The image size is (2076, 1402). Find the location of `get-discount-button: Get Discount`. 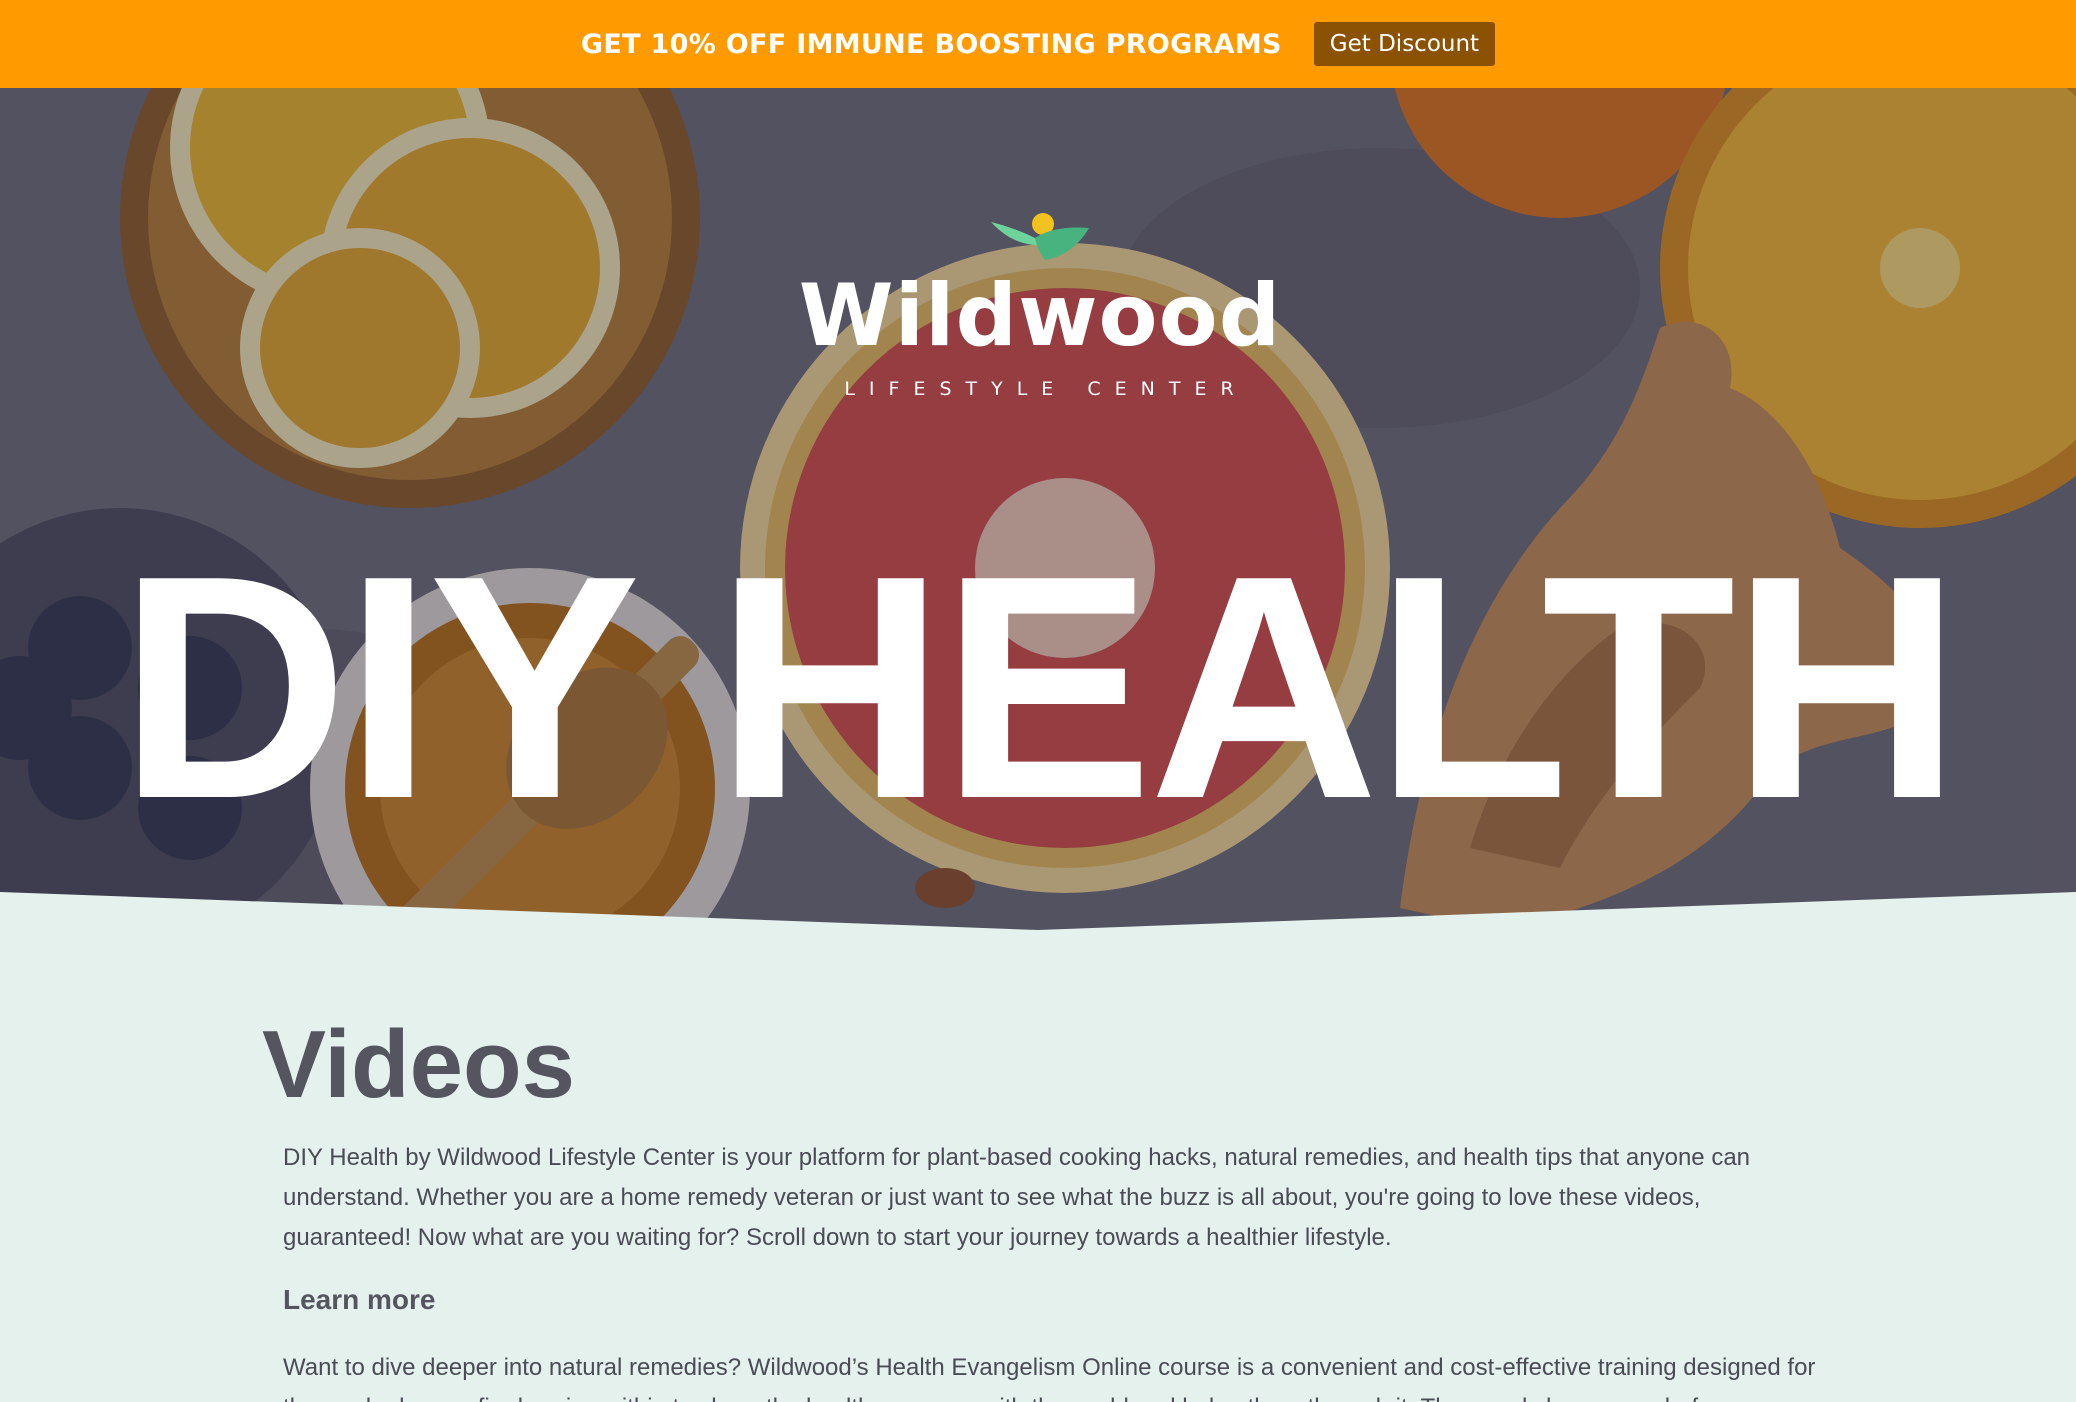

get-discount-button: Get Discount is located at coordinates (1404, 44).